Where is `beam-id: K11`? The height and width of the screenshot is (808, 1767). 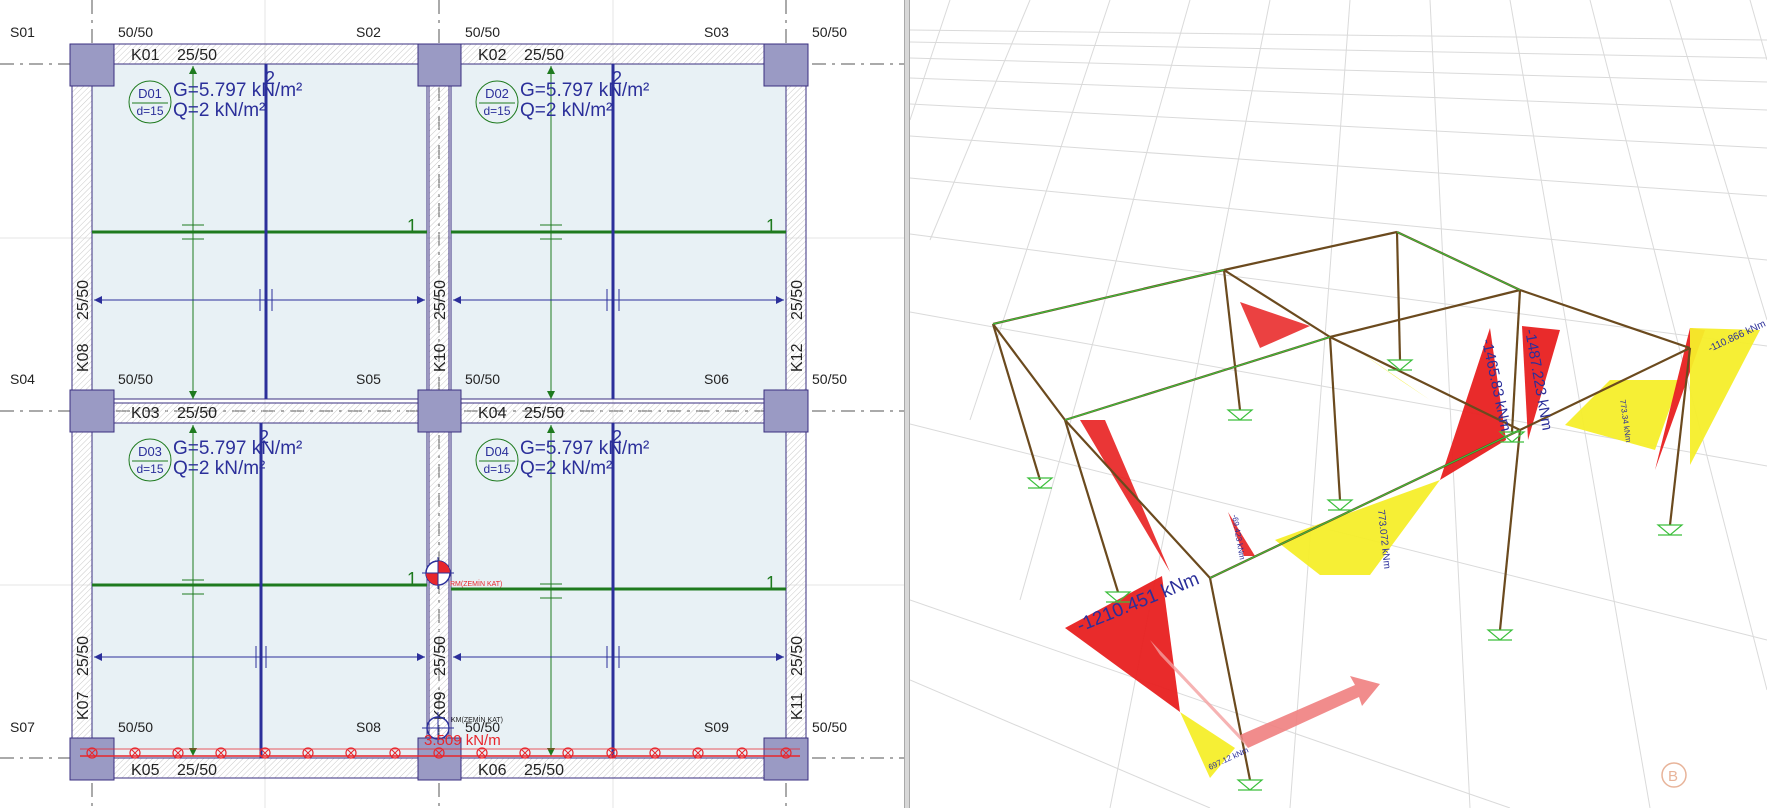 beam-id: K11 is located at coordinates (797, 706).